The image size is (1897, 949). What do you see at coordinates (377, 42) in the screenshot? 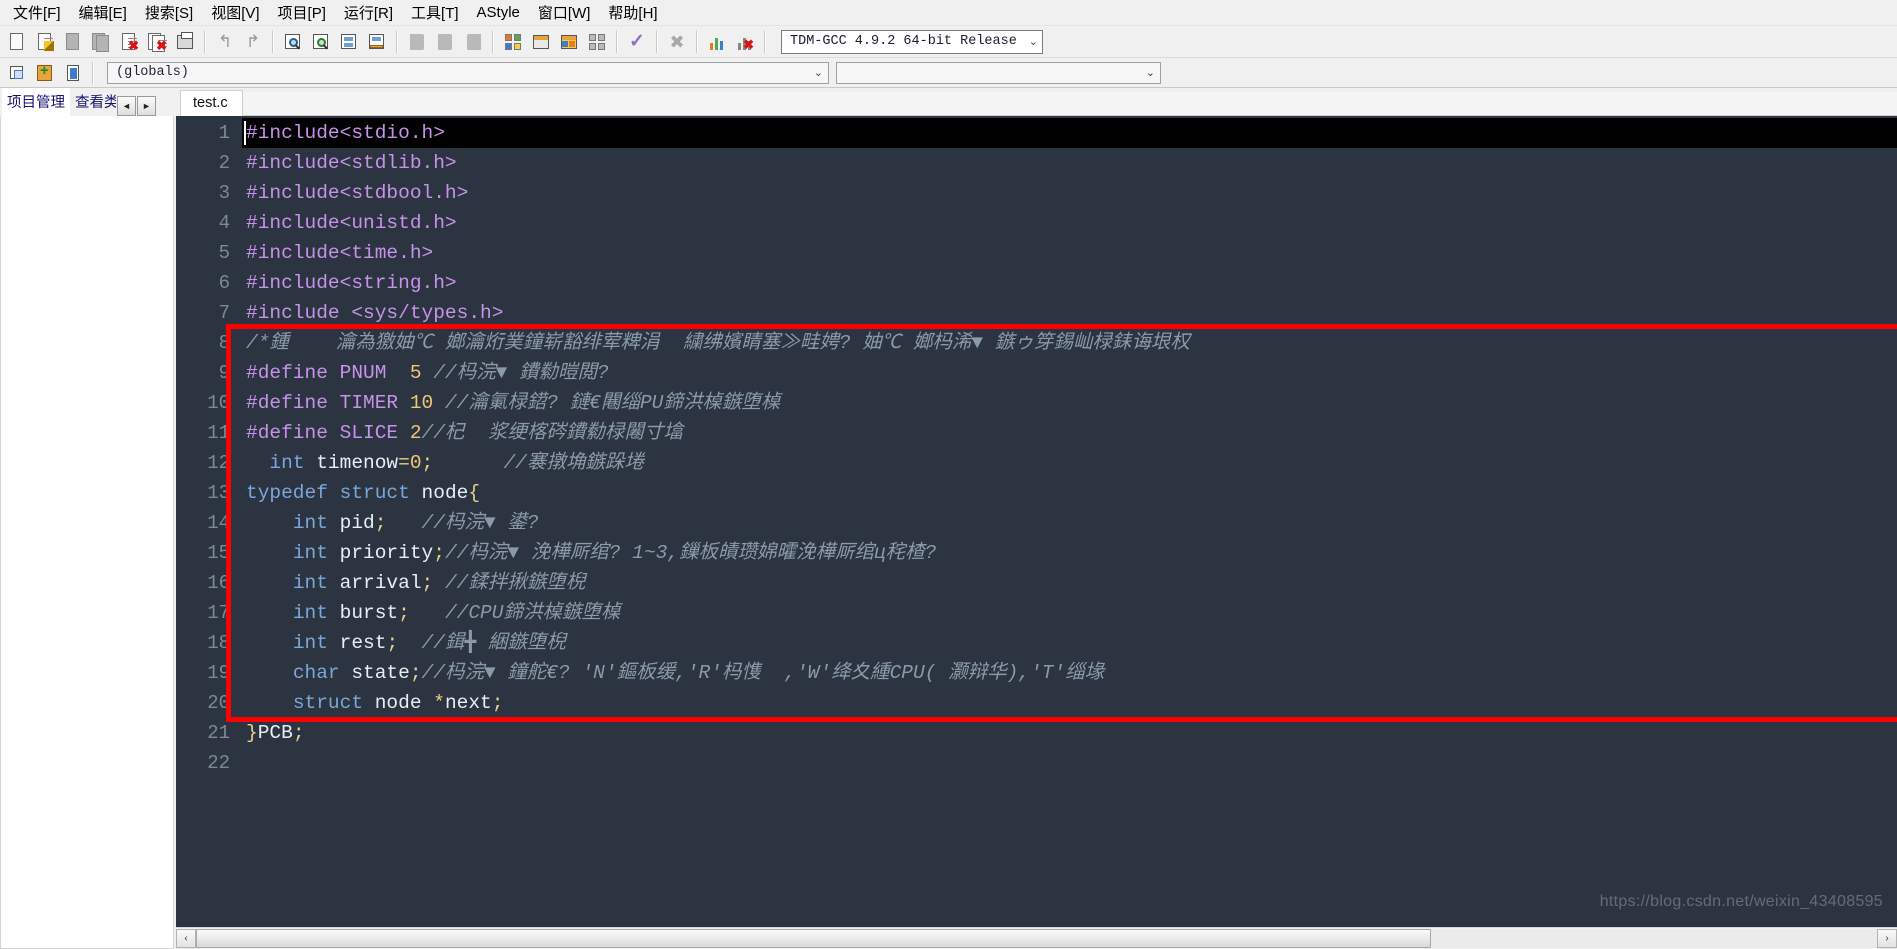
I see `goto-function-icon` at bounding box center [377, 42].